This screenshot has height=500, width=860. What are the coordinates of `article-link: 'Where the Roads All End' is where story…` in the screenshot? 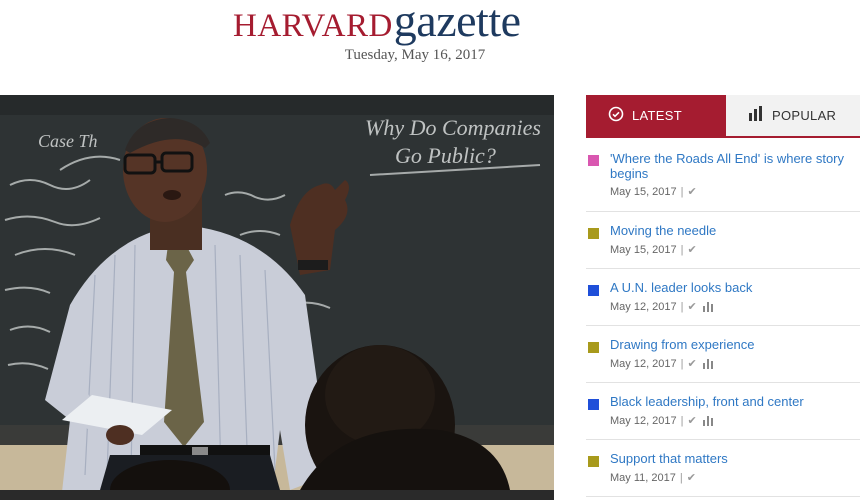 It's located at (730, 166).